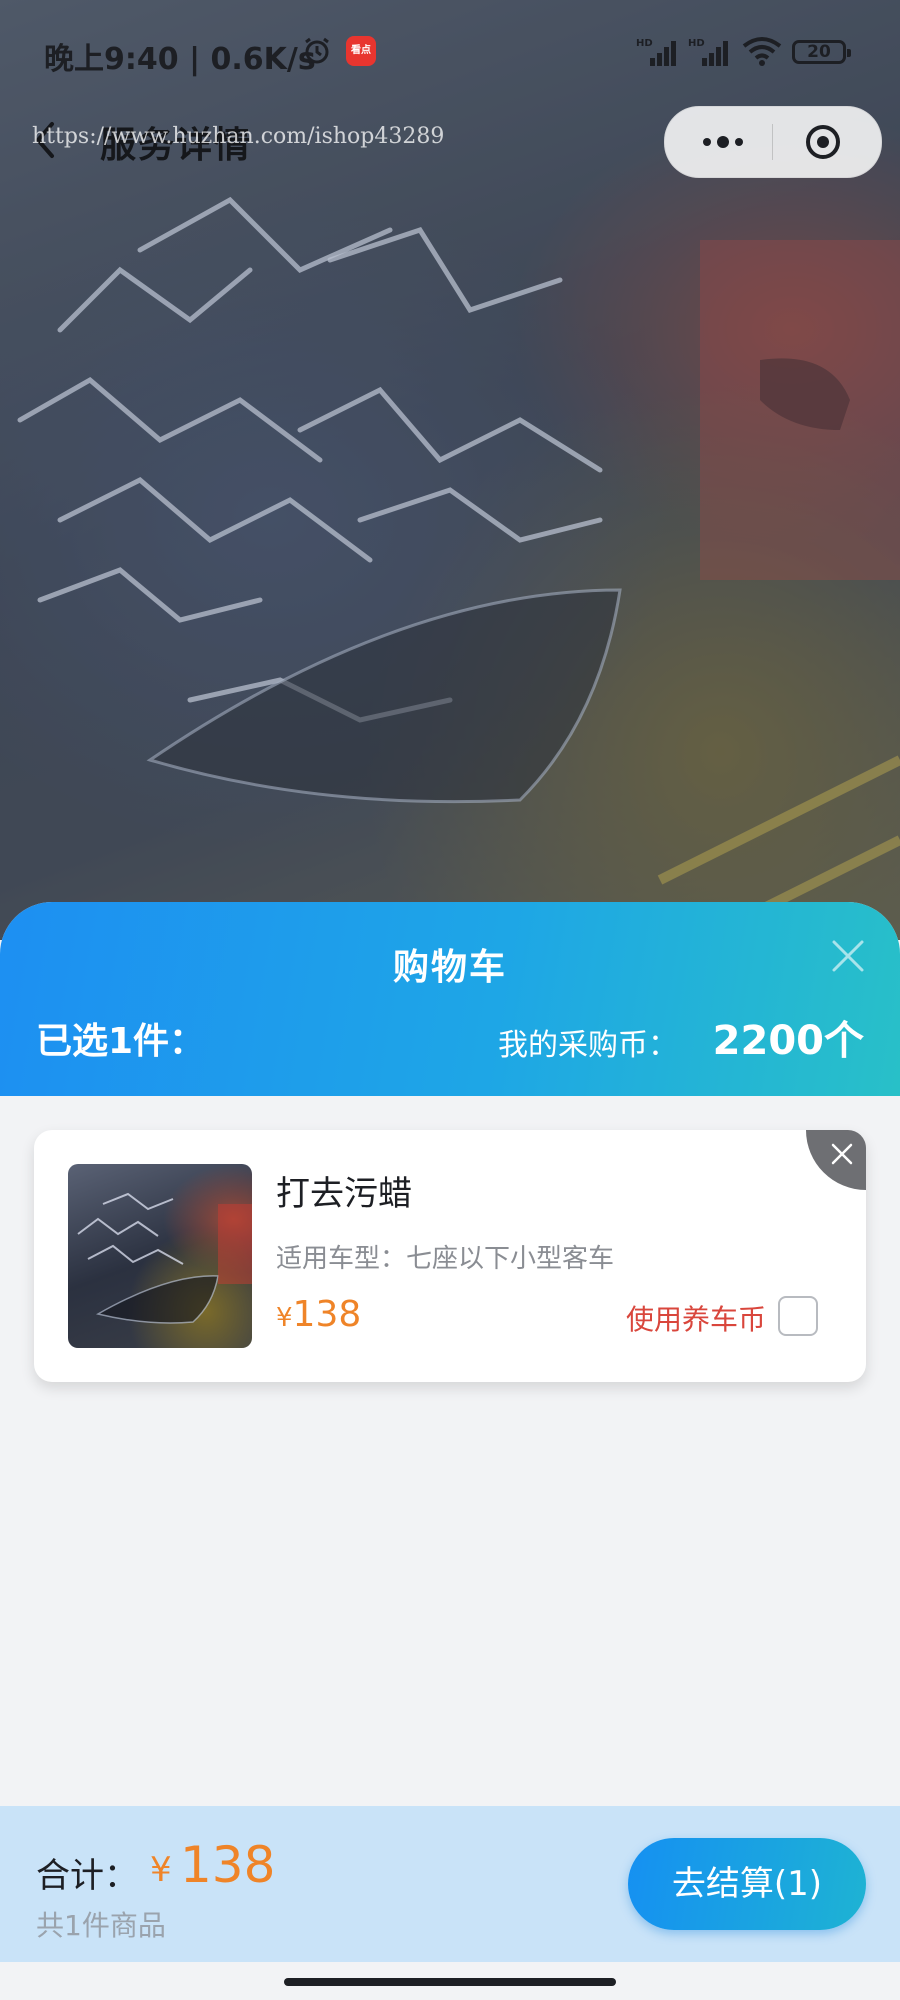 This screenshot has height=2000, width=900. I want to click on total-label: 合计：, so click(87, 1876).